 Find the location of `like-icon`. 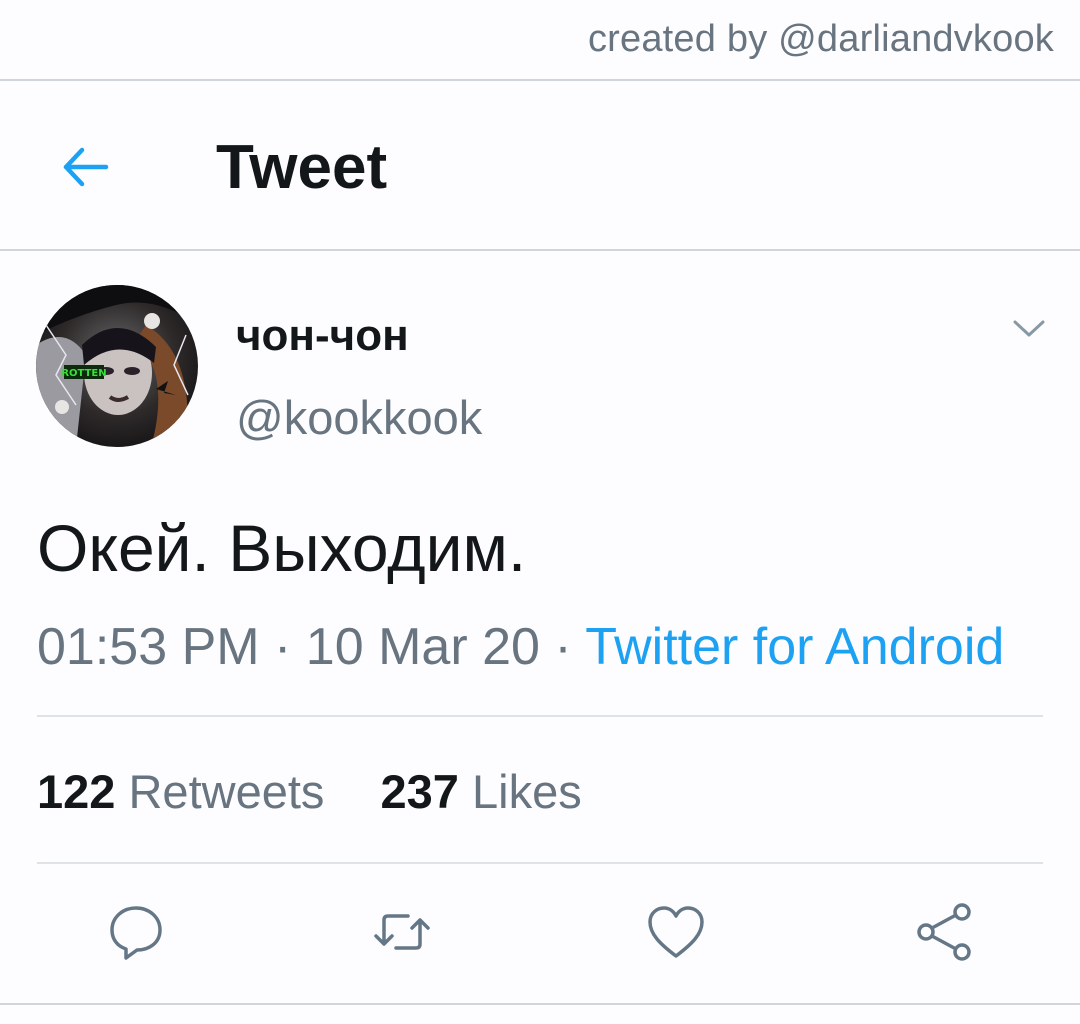

like-icon is located at coordinates (676, 932).